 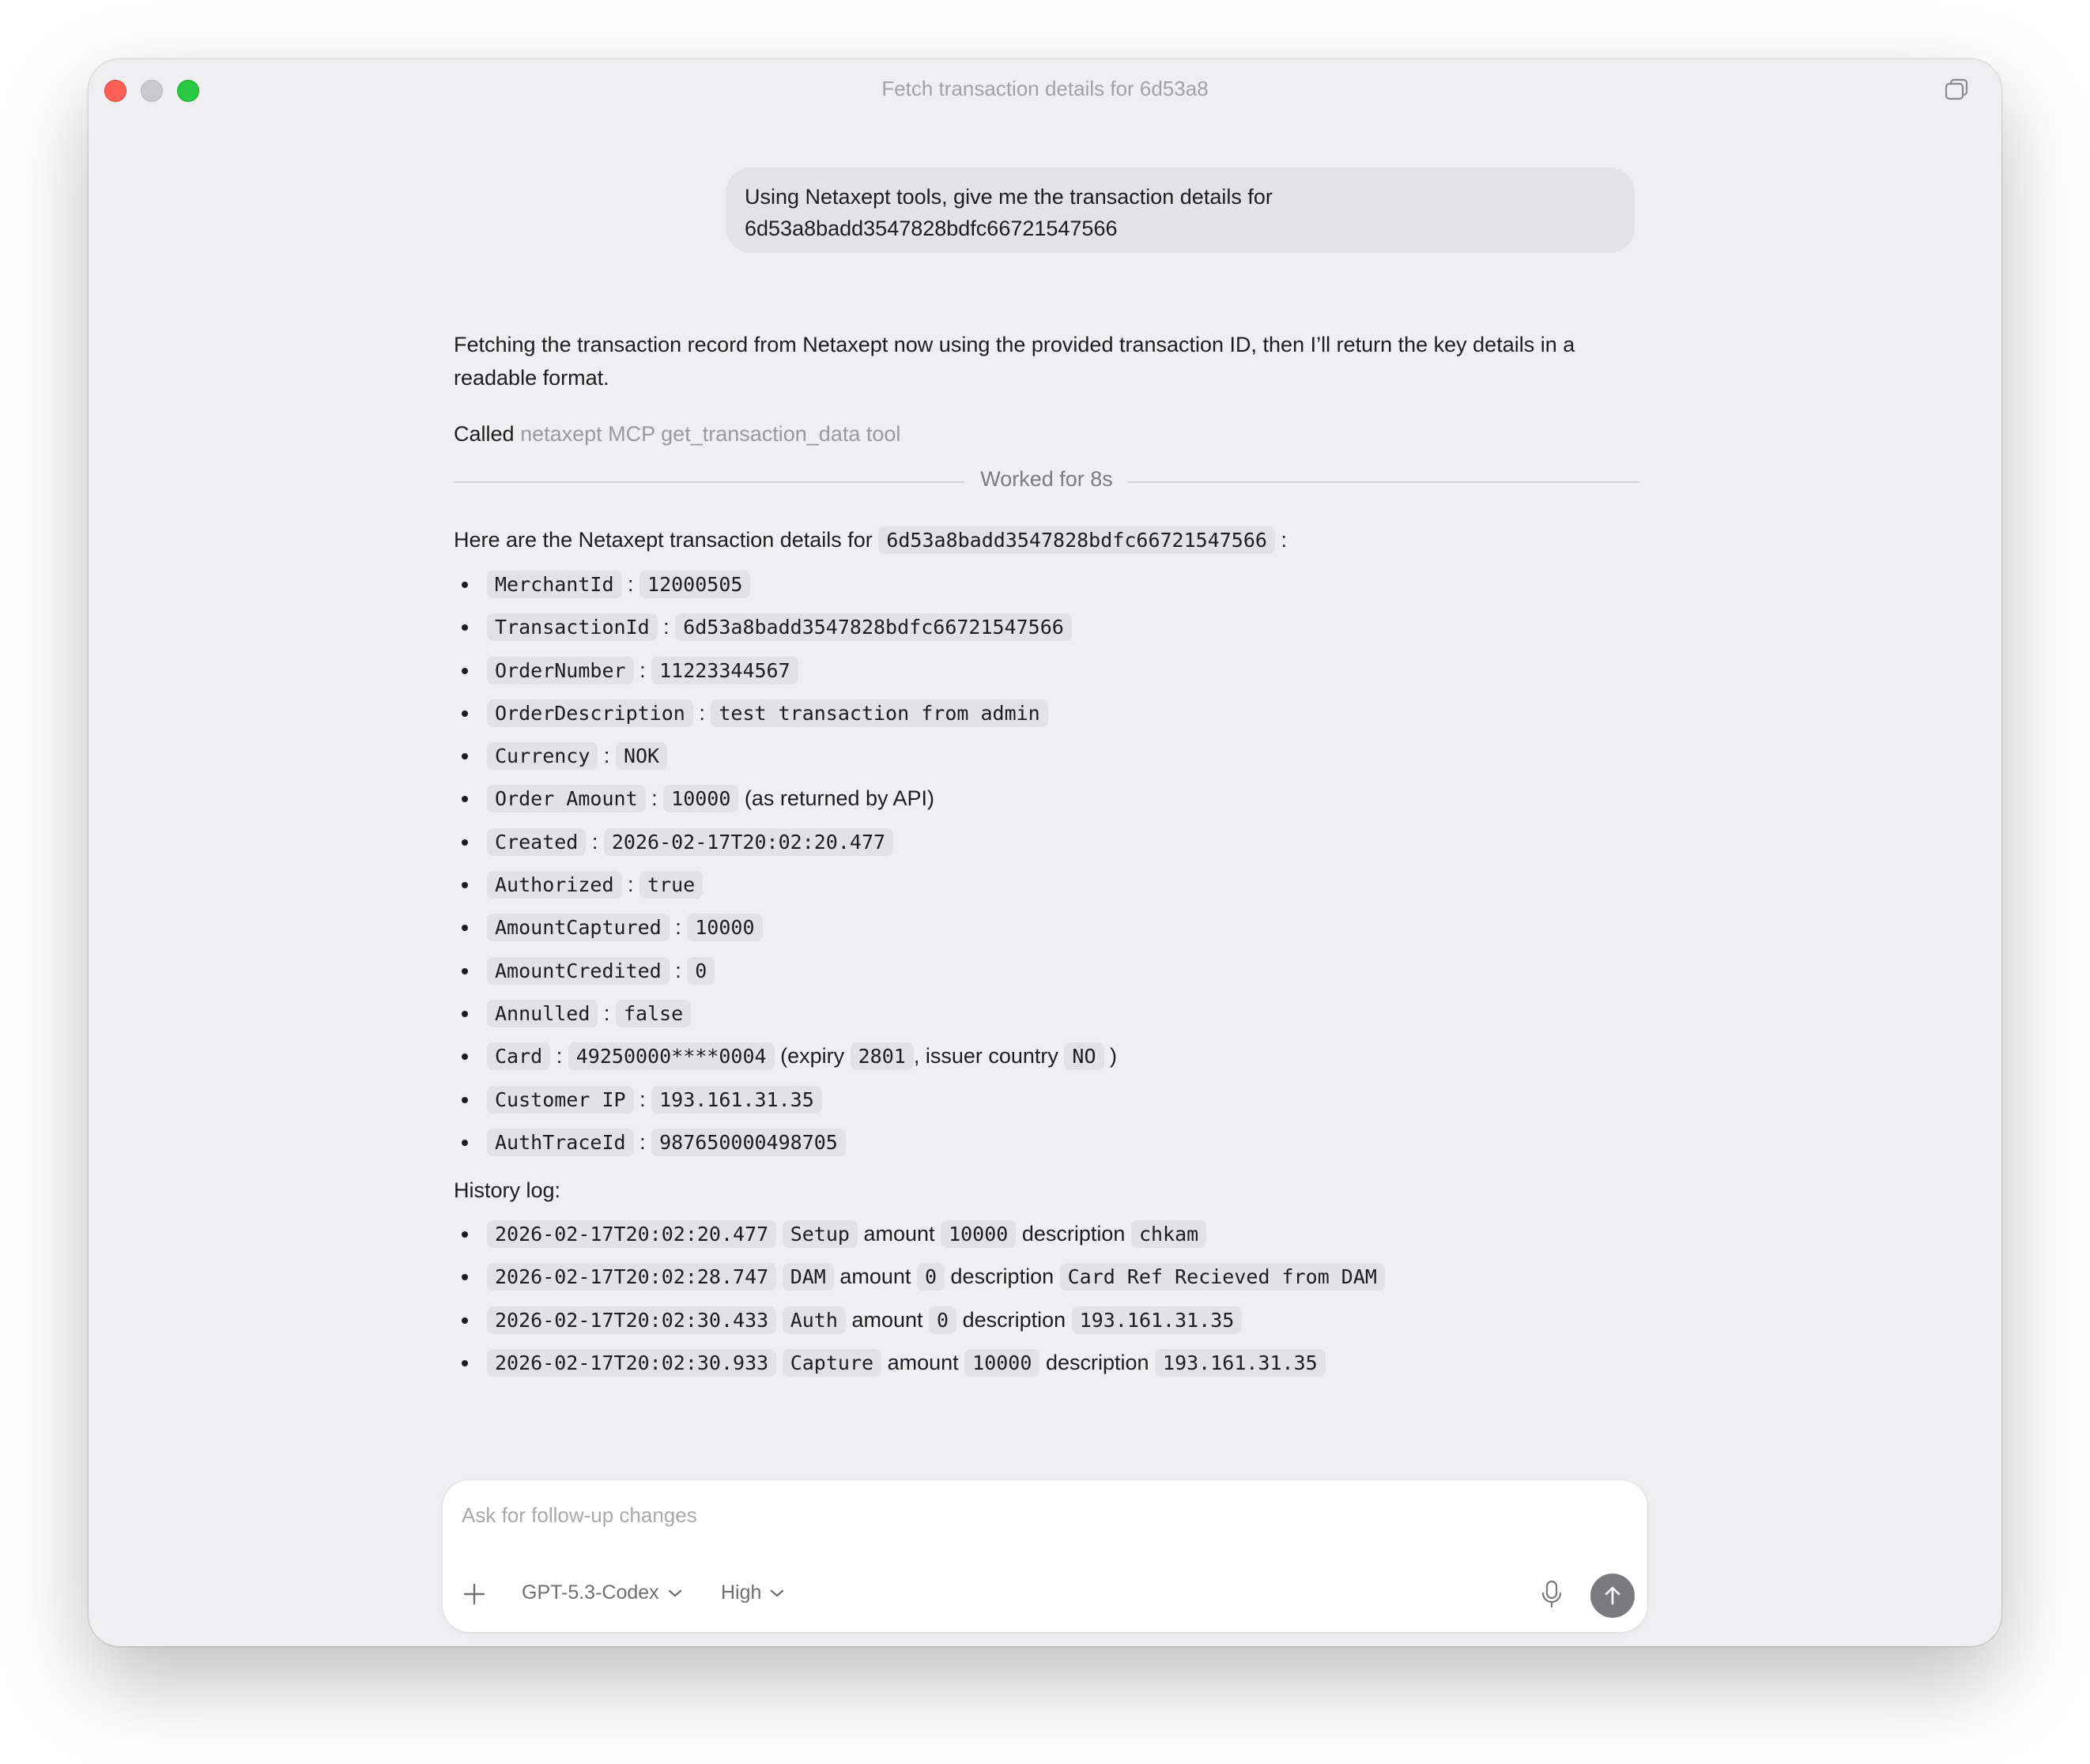 I want to click on card-country: NO, so click(x=1084, y=1056).